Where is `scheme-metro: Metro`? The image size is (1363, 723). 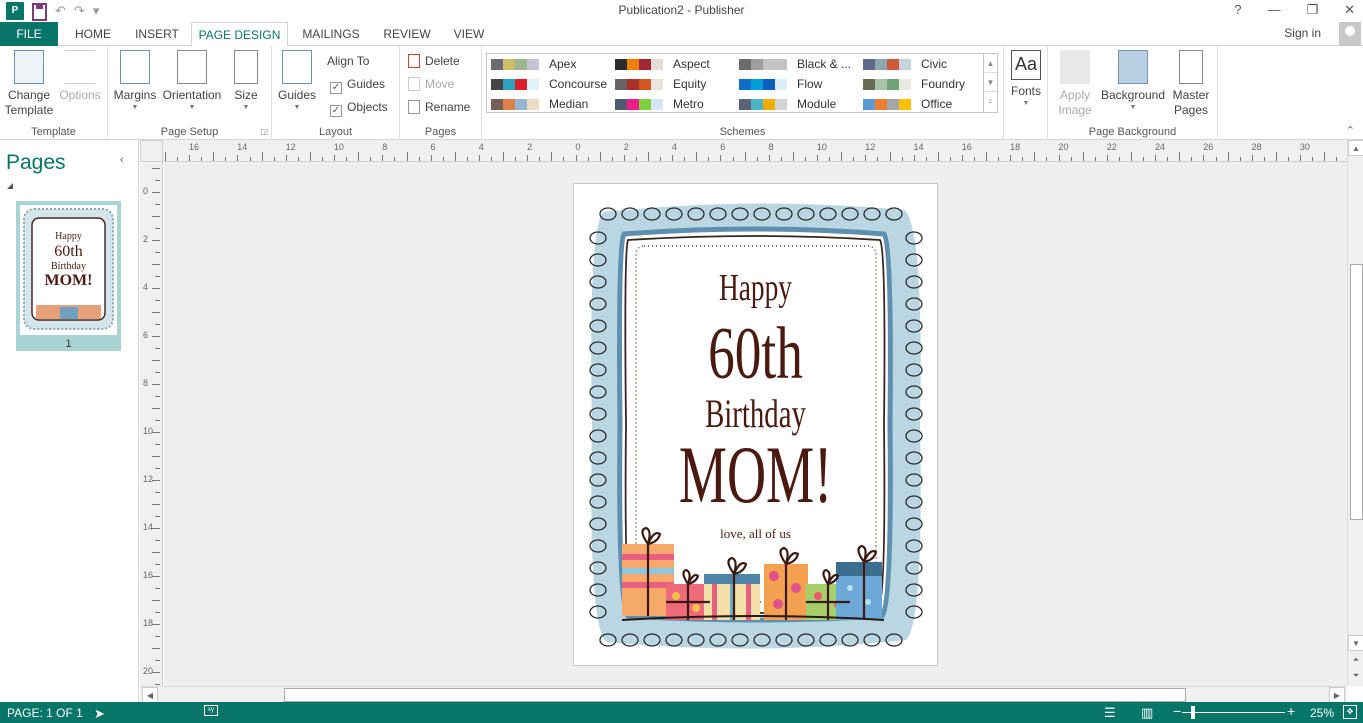 scheme-metro: Metro is located at coordinates (659, 104).